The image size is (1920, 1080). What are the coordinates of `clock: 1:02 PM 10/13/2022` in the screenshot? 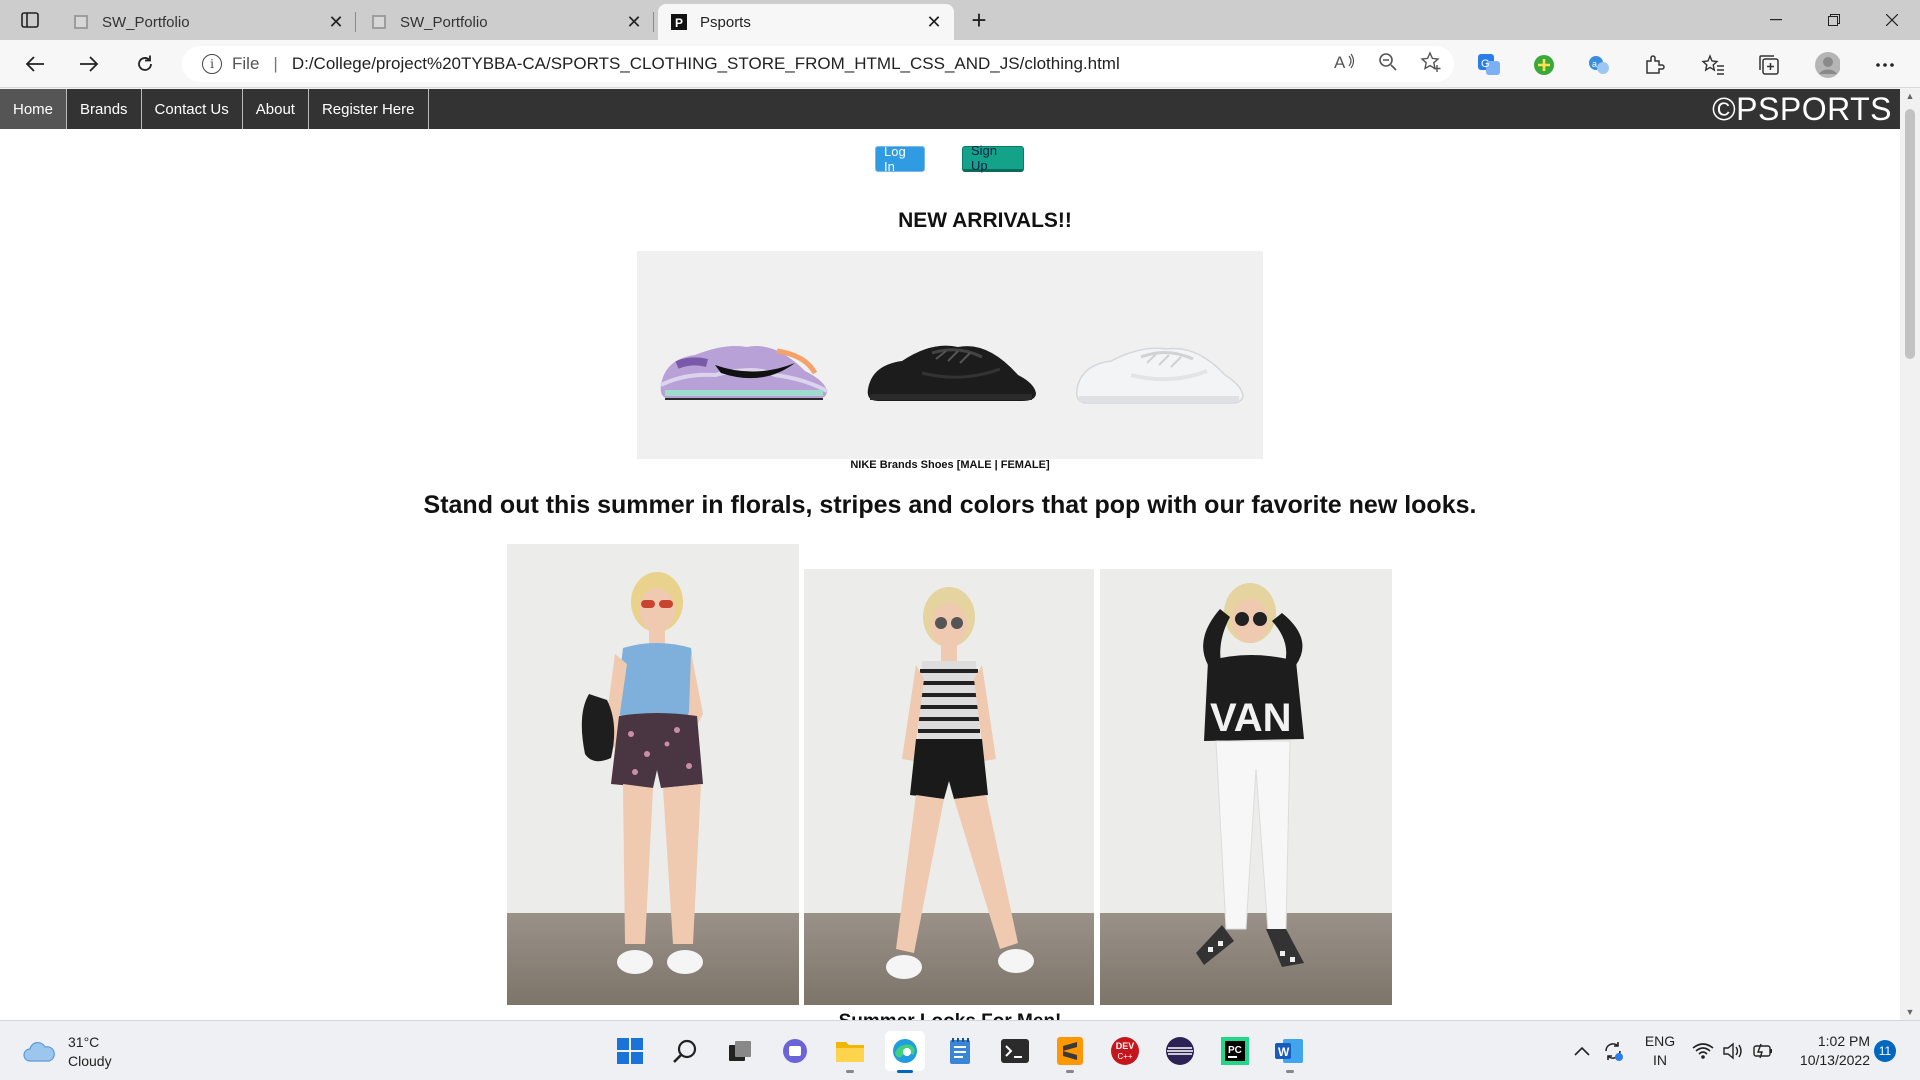 It's located at (1830, 1050).